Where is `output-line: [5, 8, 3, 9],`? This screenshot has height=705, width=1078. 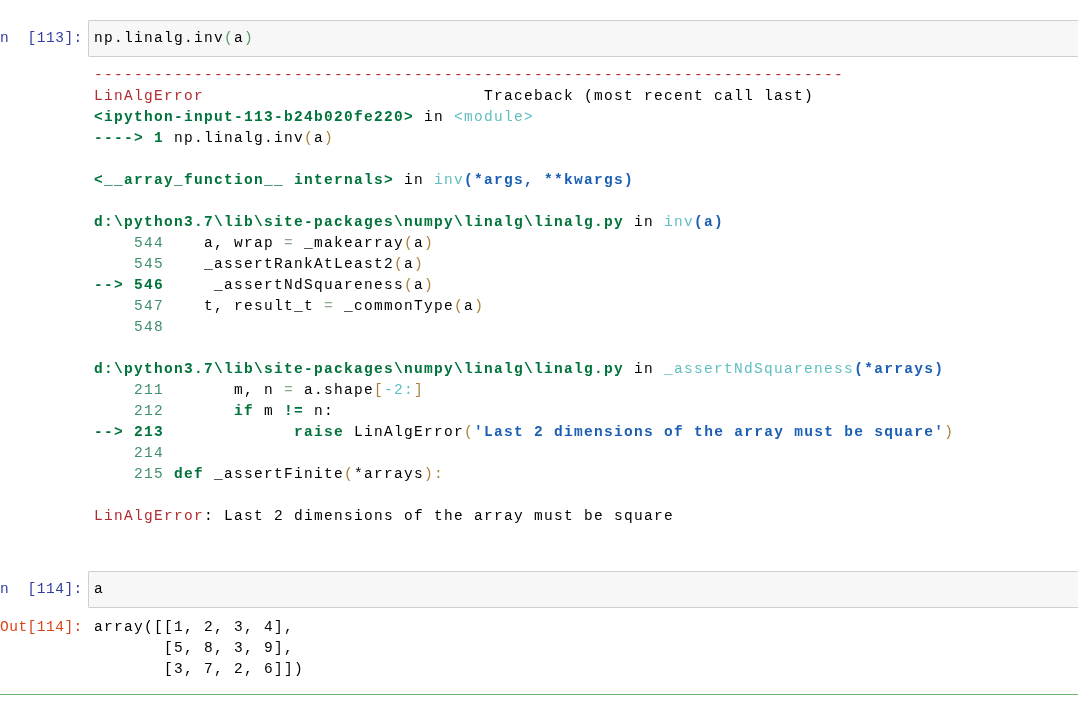
output-line: [5, 8, 3, 9], is located at coordinates (229, 648).